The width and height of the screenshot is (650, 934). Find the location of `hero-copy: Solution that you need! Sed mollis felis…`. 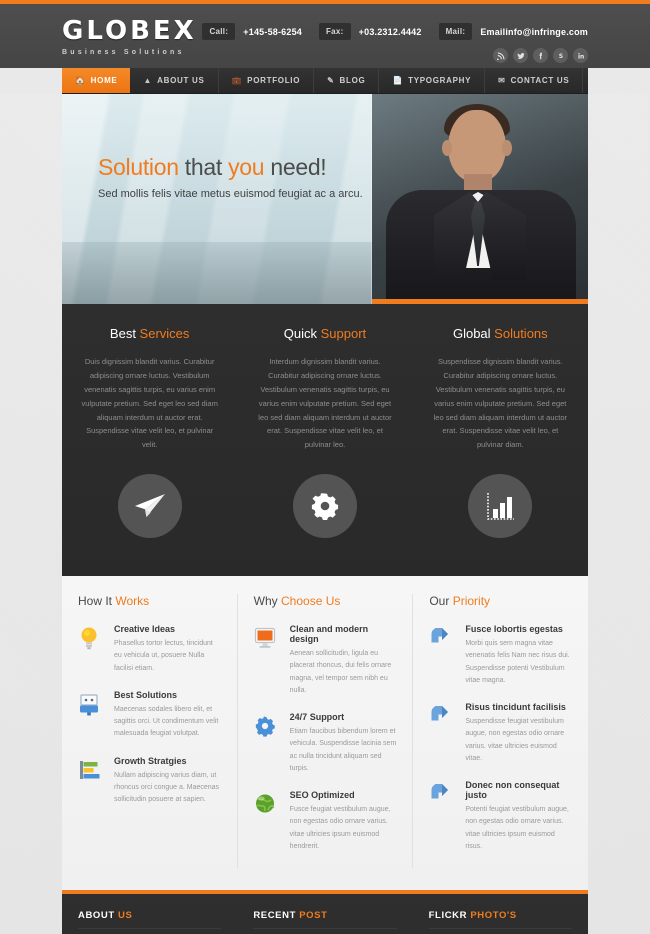

hero-copy: Solution that you need! Sed mollis felis… is located at coordinates (230, 177).